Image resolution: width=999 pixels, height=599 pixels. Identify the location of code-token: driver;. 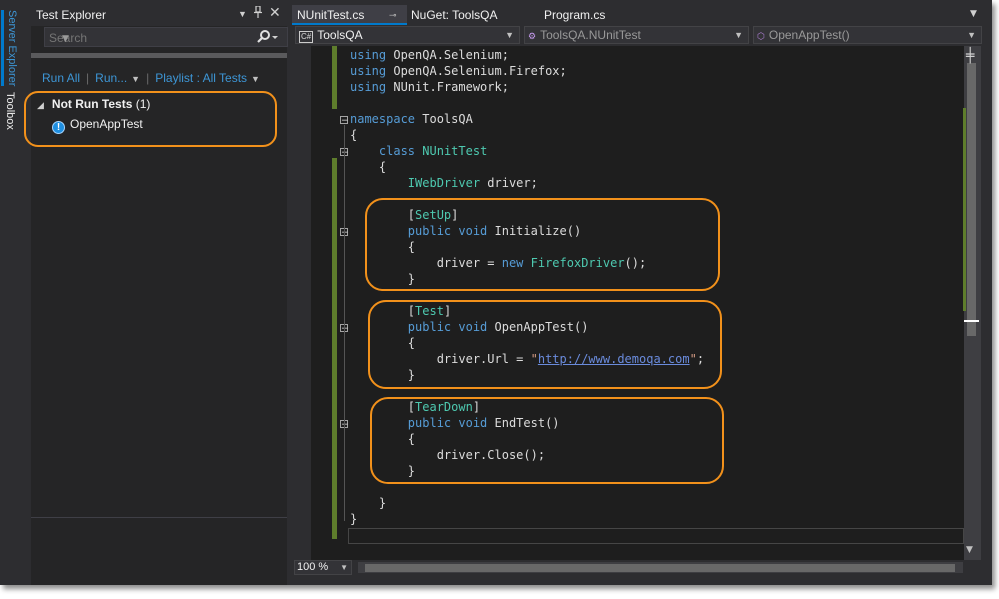
(509, 183).